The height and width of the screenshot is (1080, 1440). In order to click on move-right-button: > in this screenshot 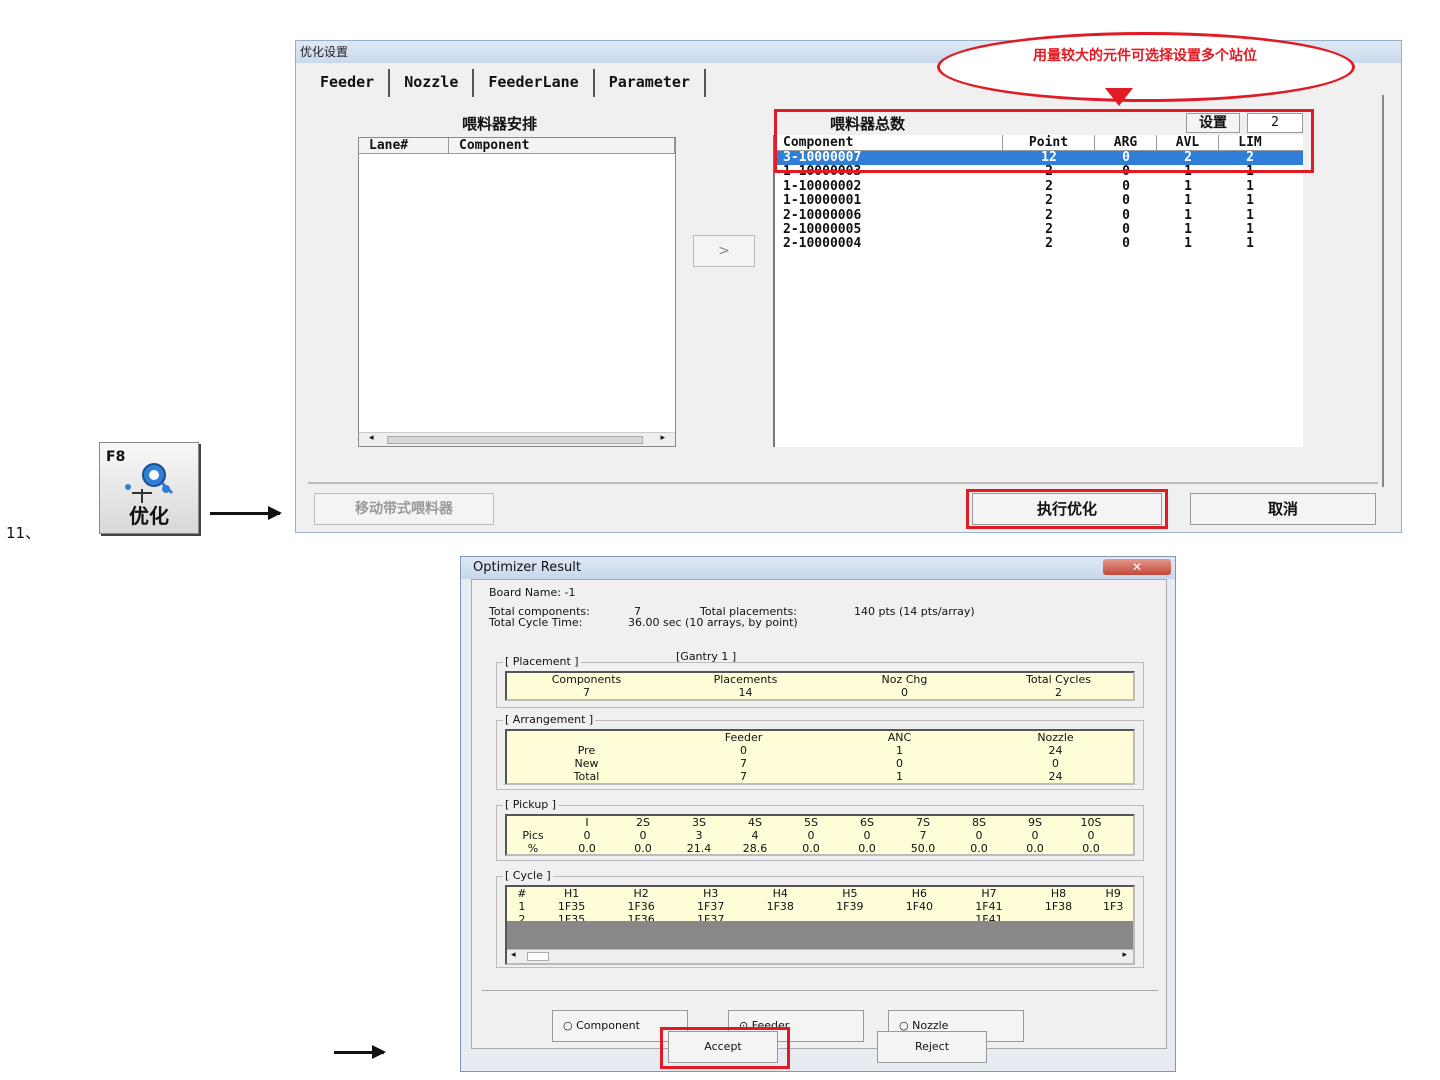, I will do `click(724, 251)`.